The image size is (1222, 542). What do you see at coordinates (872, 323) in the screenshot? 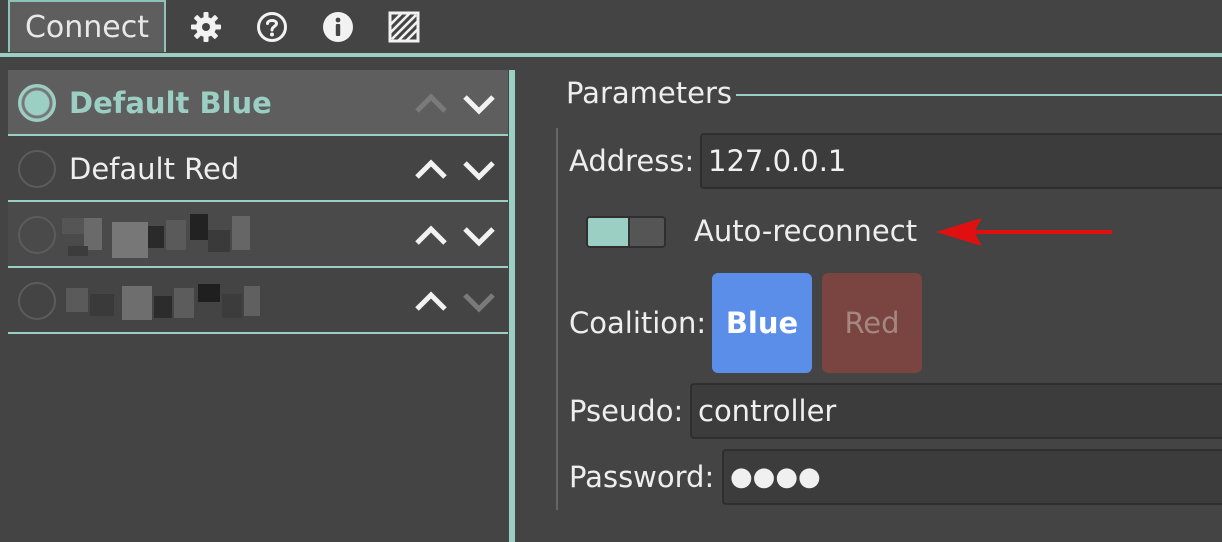
I see `coalition-red-button: Red` at bounding box center [872, 323].